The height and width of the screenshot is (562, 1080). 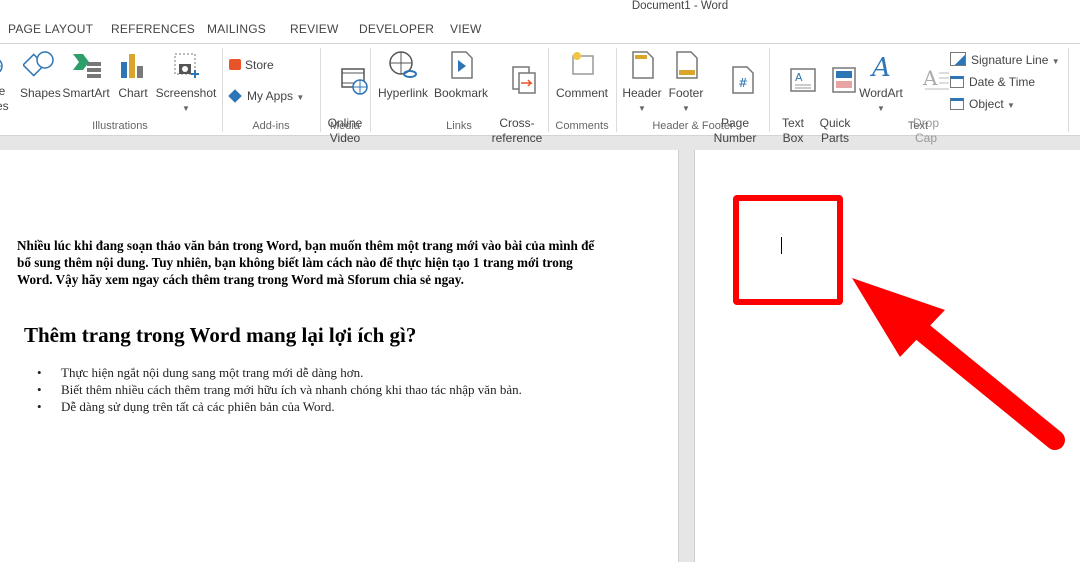 I want to click on chart-label: Chart, so click(x=133, y=93).